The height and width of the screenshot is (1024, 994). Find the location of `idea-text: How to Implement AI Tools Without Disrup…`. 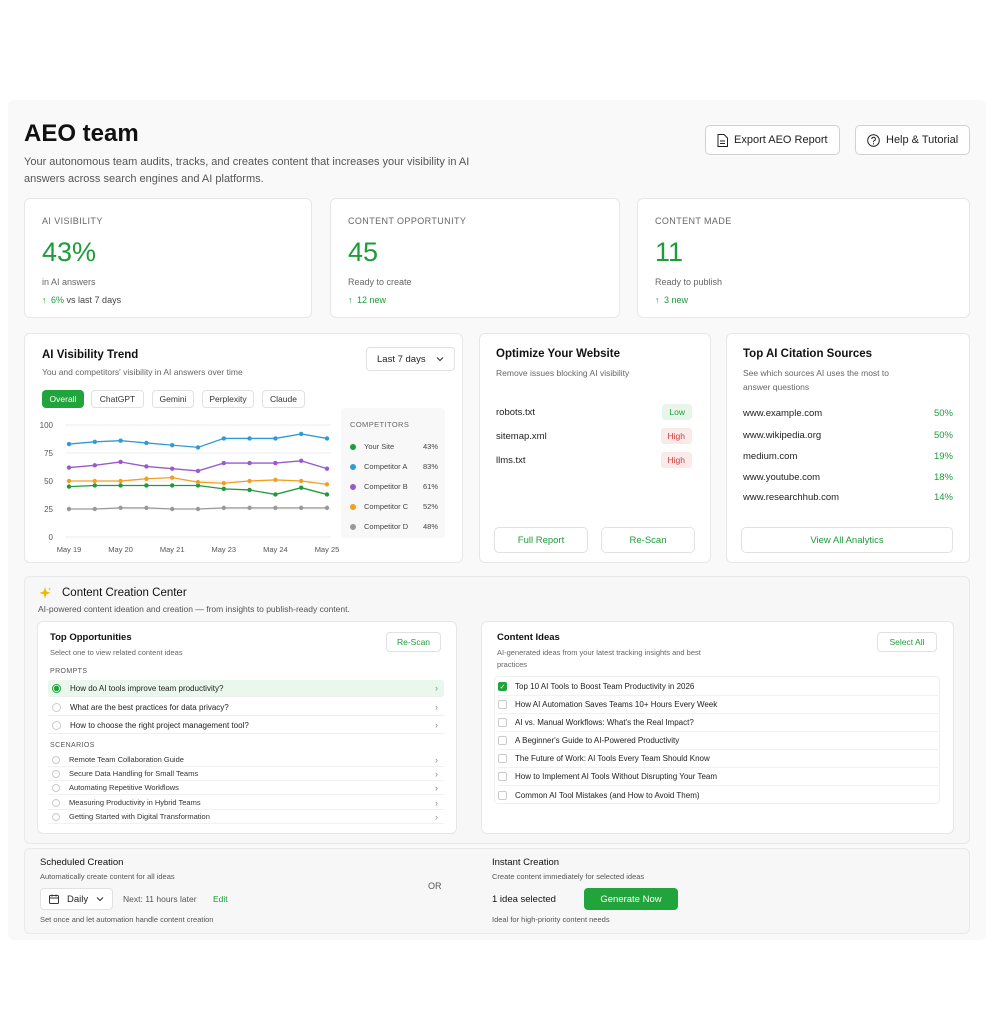

idea-text: How to Implement AI Tools Without Disrup… is located at coordinates (616, 777).